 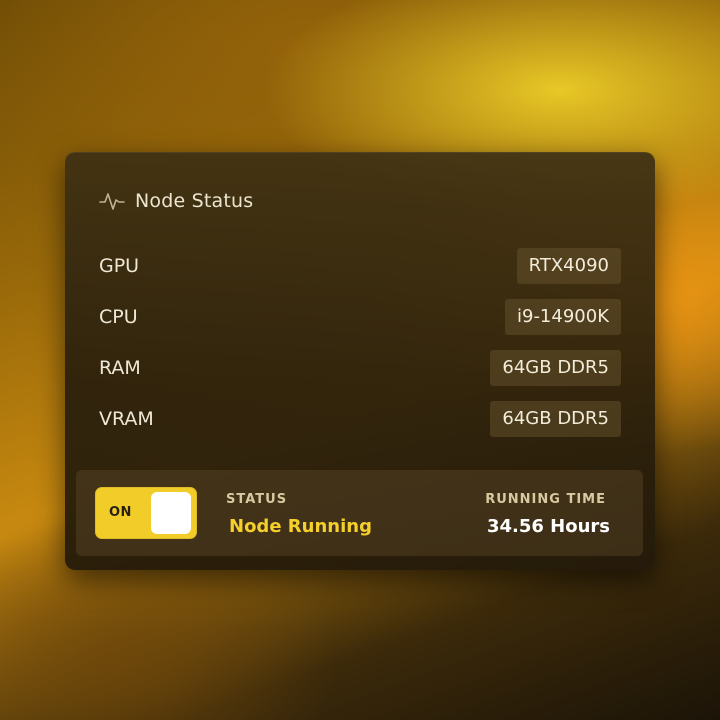 What do you see at coordinates (300, 526) in the screenshot?
I see `status-value: Node Running` at bounding box center [300, 526].